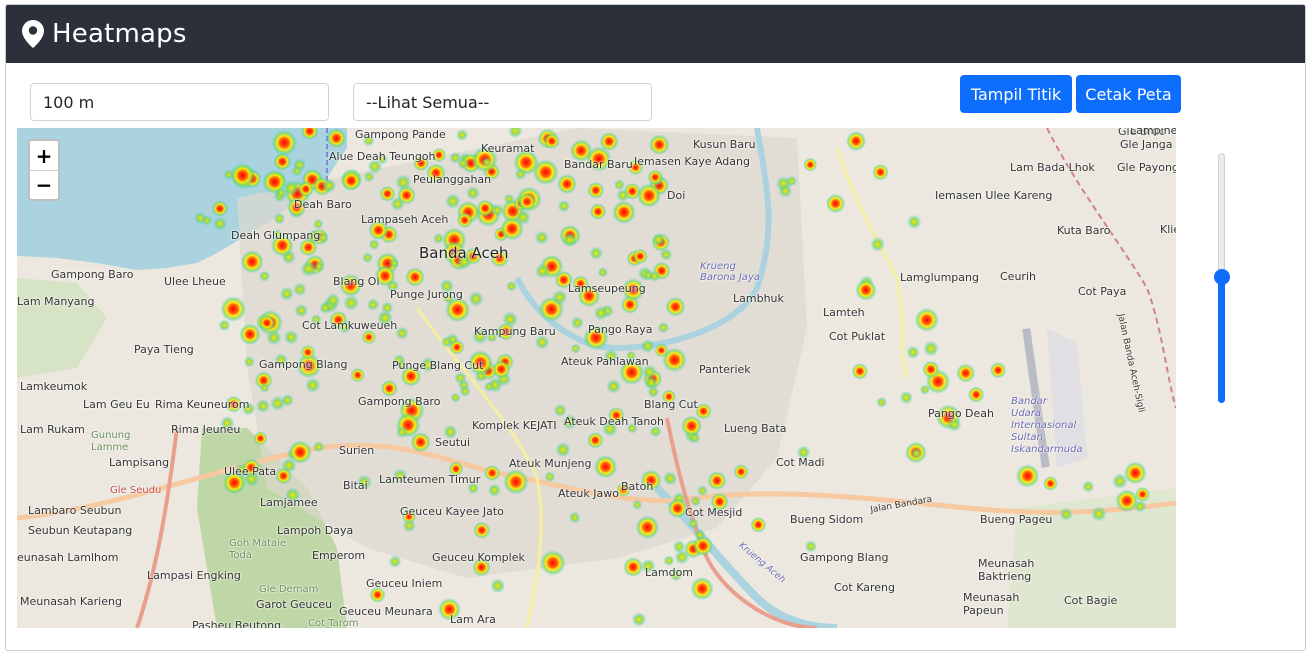 This screenshot has width=1315, height=657. I want to click on place-label: Lueng Bata, so click(755, 428).